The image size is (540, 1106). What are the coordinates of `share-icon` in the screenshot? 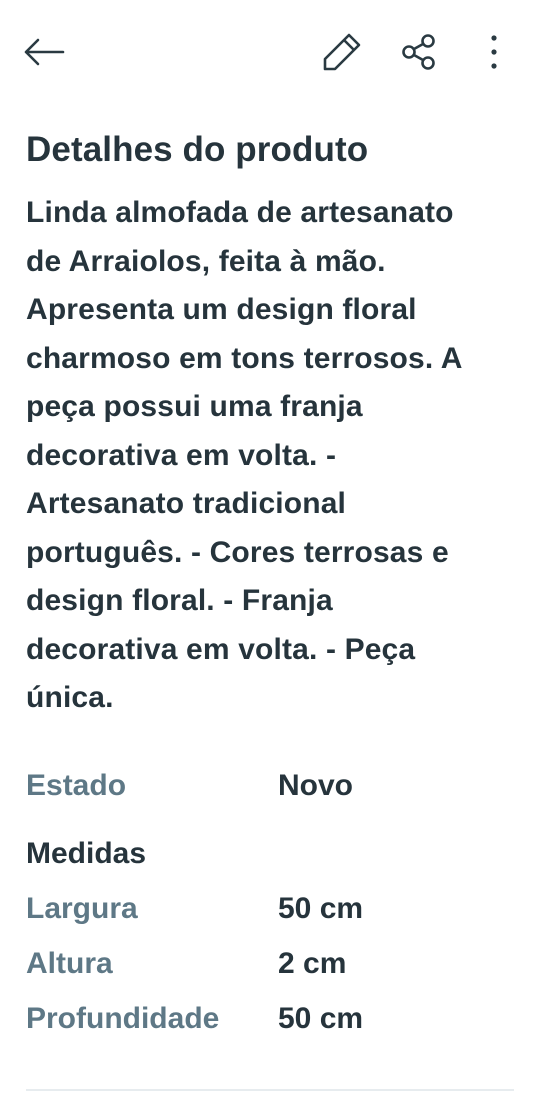 It's located at (418, 52).